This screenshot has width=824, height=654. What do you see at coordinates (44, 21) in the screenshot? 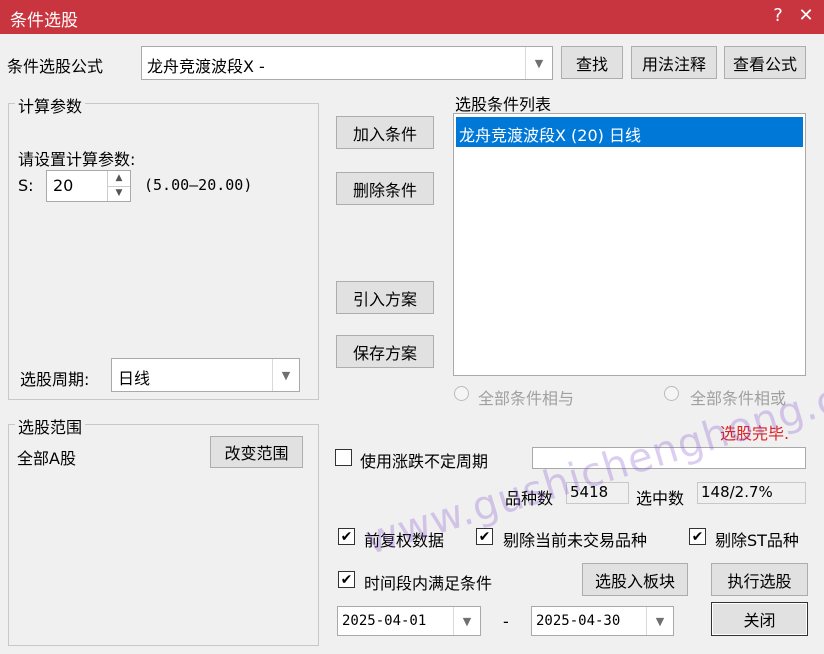
I see `window-title: 条件选股` at bounding box center [44, 21].